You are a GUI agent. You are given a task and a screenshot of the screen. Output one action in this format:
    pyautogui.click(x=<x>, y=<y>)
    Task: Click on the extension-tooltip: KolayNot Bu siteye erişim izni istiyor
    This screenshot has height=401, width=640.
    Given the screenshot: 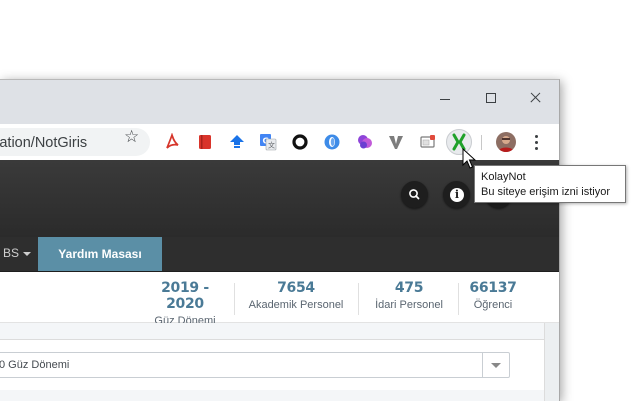 What is the action you would take?
    pyautogui.click(x=550, y=184)
    